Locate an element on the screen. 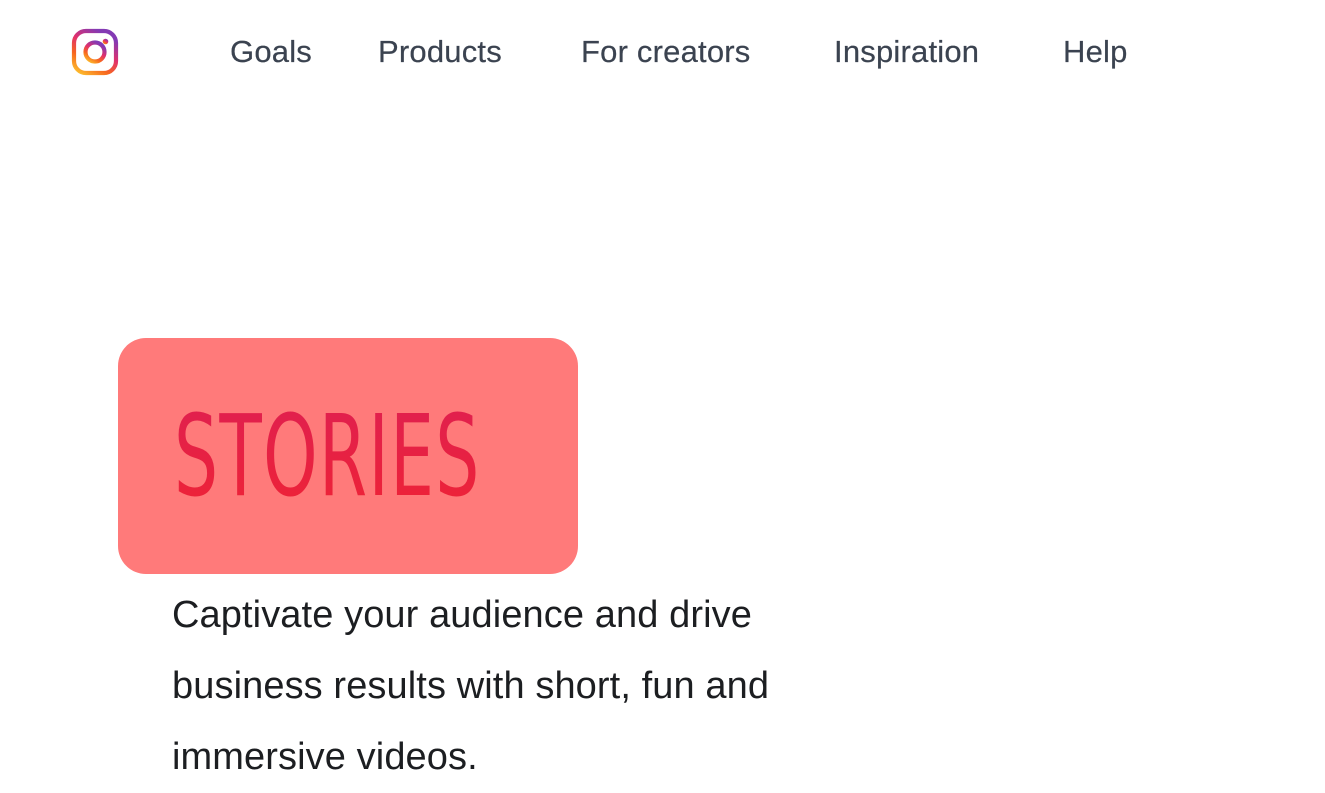 This screenshot has width=1325, height=793. nav-item-inspiration: Inspiration is located at coordinates (906, 52).